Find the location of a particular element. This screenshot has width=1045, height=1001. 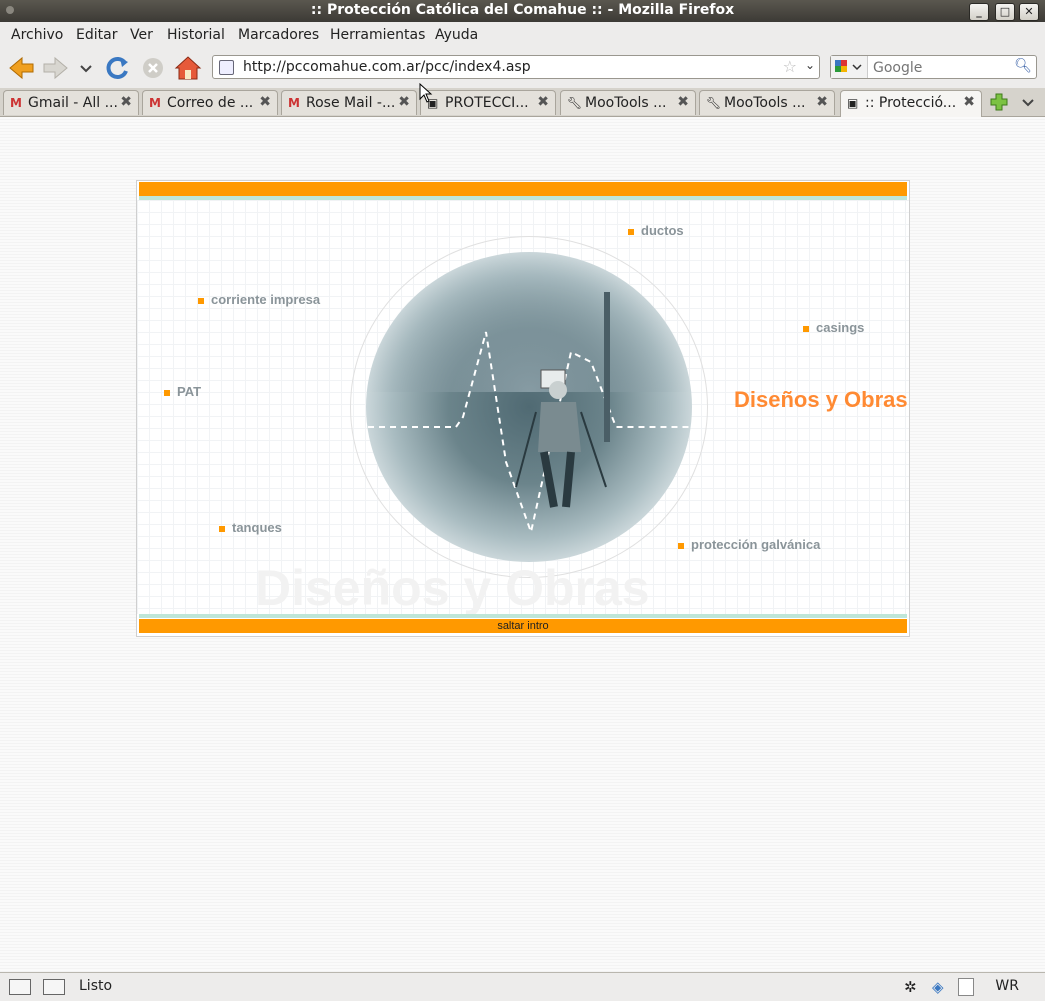

bottom-mint-stripe is located at coordinates (523, 616).